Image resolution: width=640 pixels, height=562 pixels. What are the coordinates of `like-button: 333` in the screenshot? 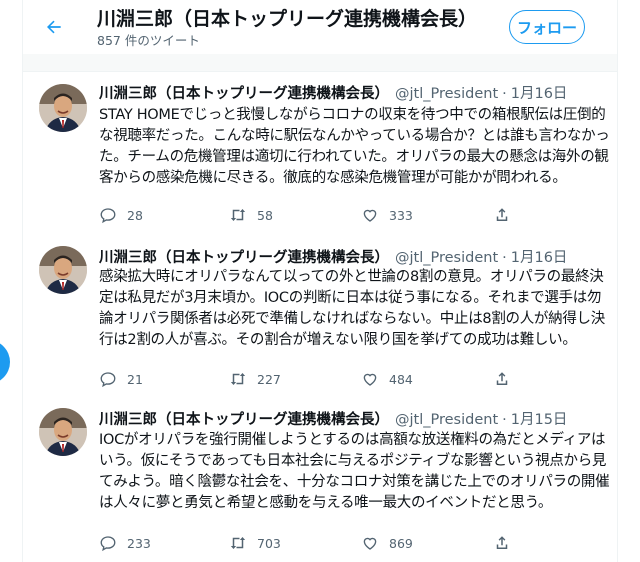 It's located at (387, 215).